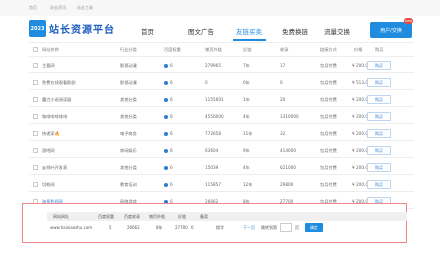  What do you see at coordinates (72, 28) in the screenshot?
I see `site-logo: 2023 站长资源平台` at bounding box center [72, 28].